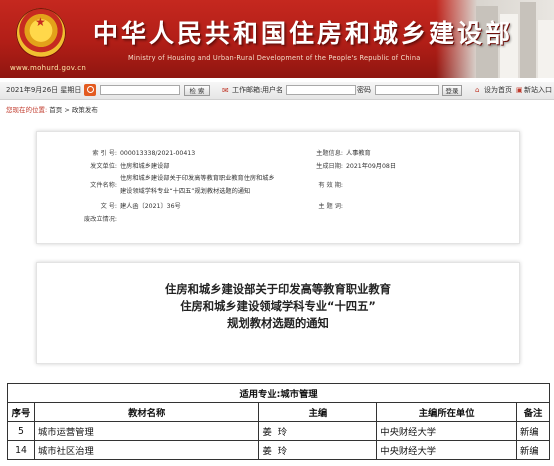 The height and width of the screenshot is (466, 554). Describe the element at coordinates (225, 90) in the screenshot. I see `mail-icon: ✉` at that location.